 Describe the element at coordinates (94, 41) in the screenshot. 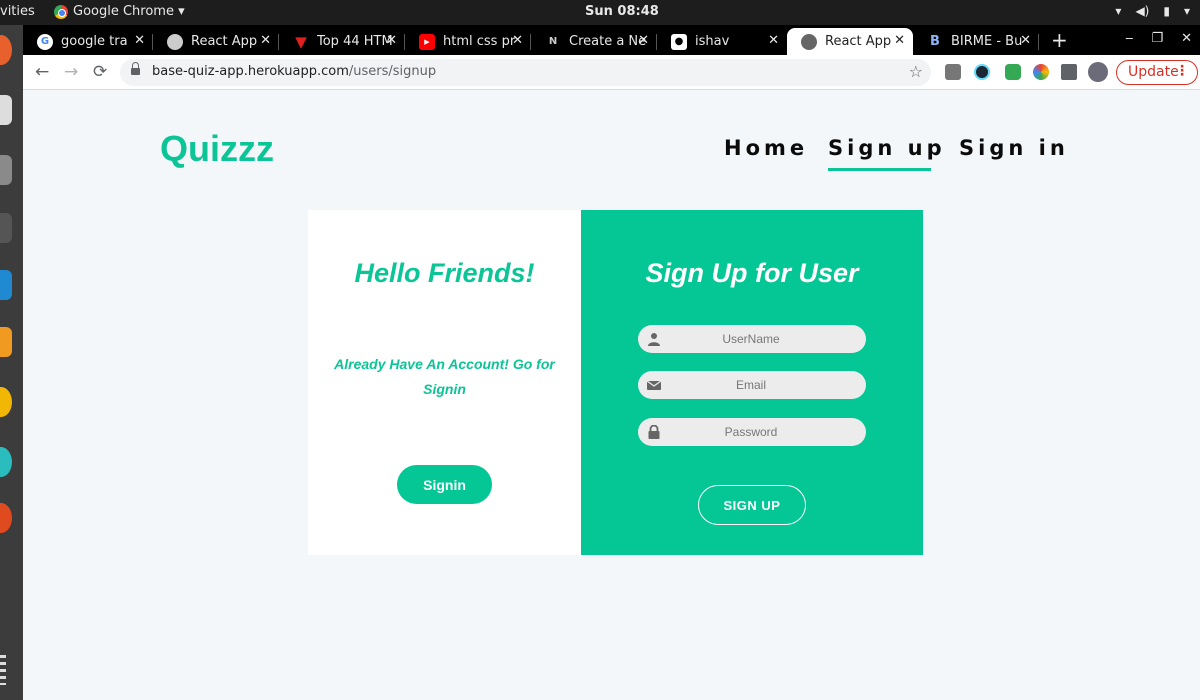

I see `tab-title: google tra` at that location.